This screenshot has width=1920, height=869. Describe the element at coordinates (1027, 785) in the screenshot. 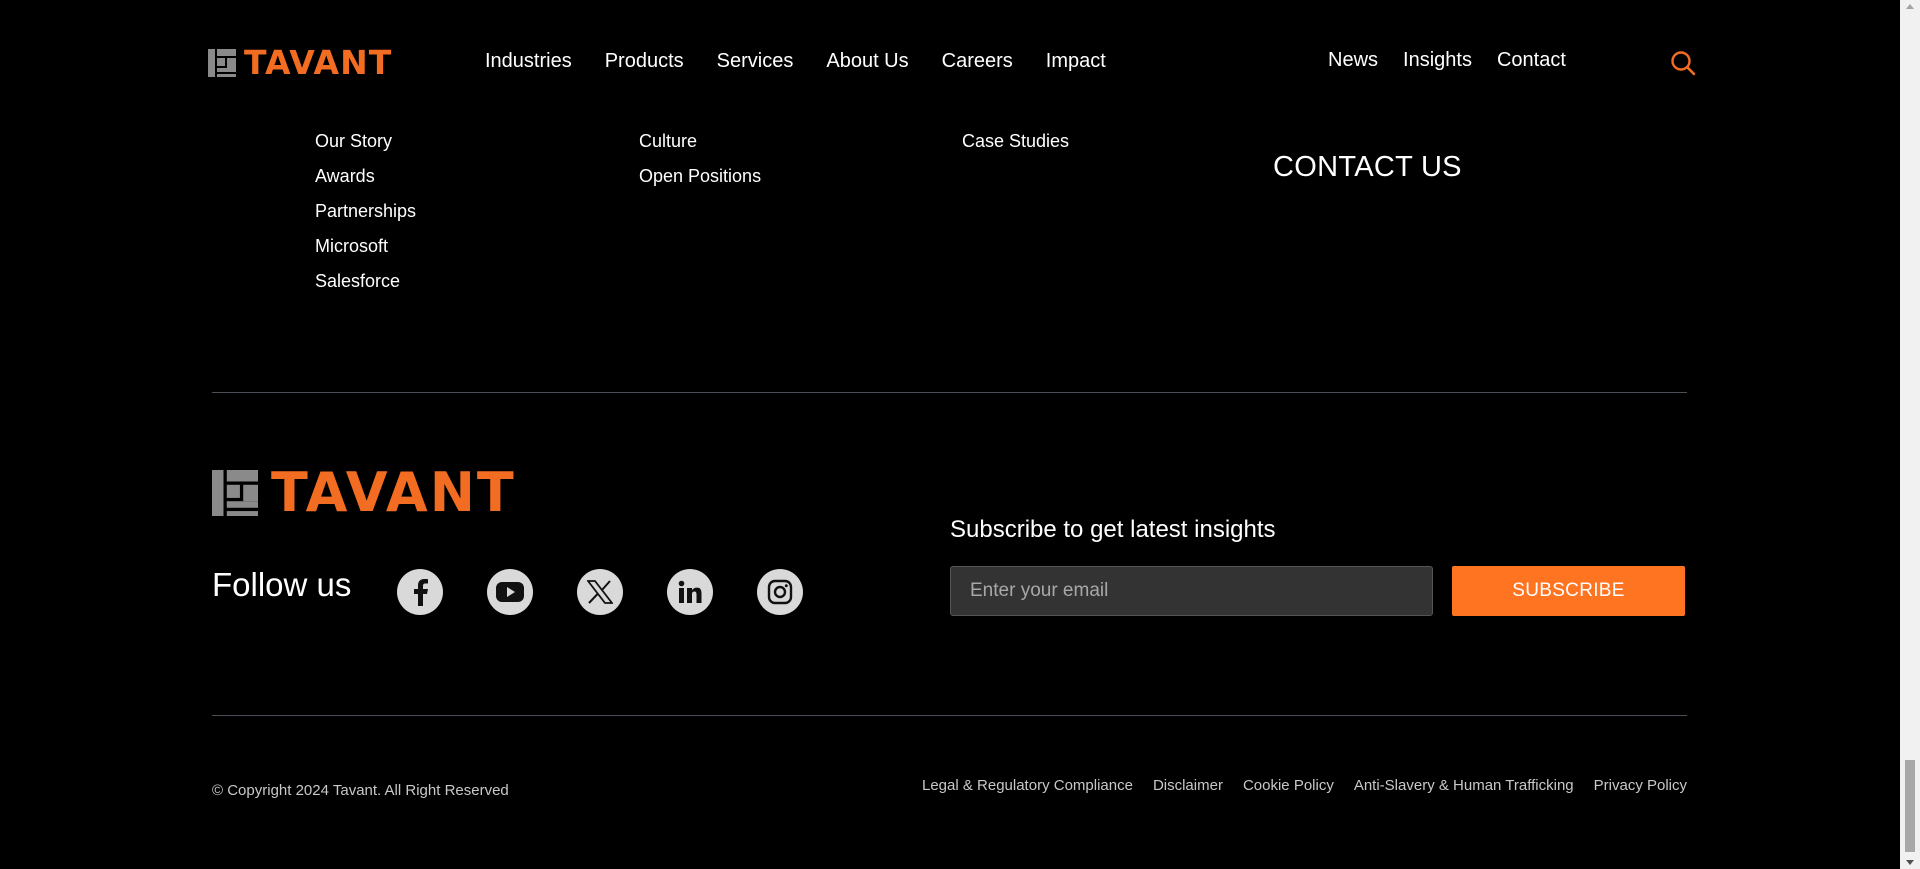

I see `link-legal-compliance: Legal & Regulatory Compliance` at that location.